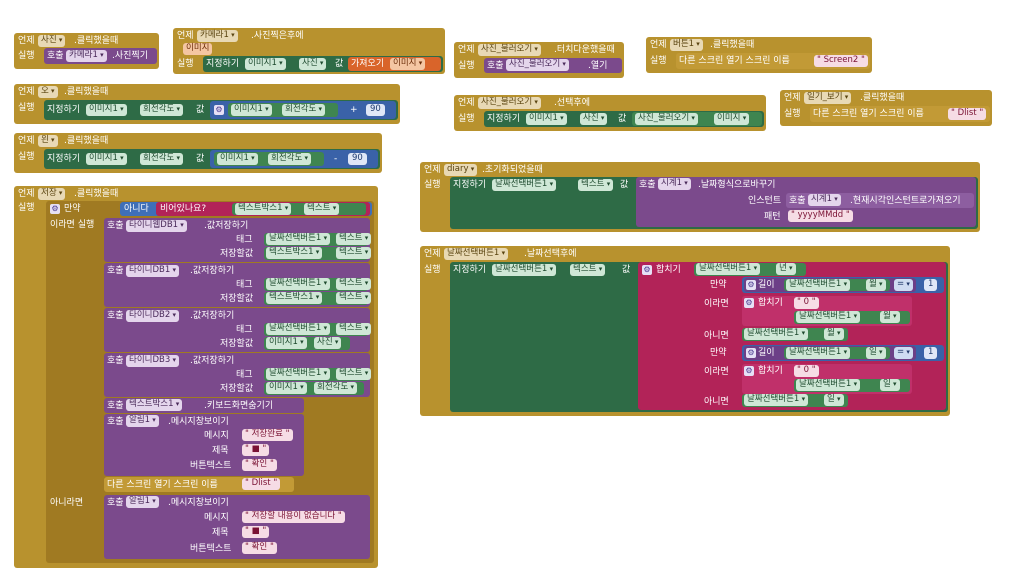  I want to click on getter-block: 날짜선택버튼1 텍스트, so click(318, 239).